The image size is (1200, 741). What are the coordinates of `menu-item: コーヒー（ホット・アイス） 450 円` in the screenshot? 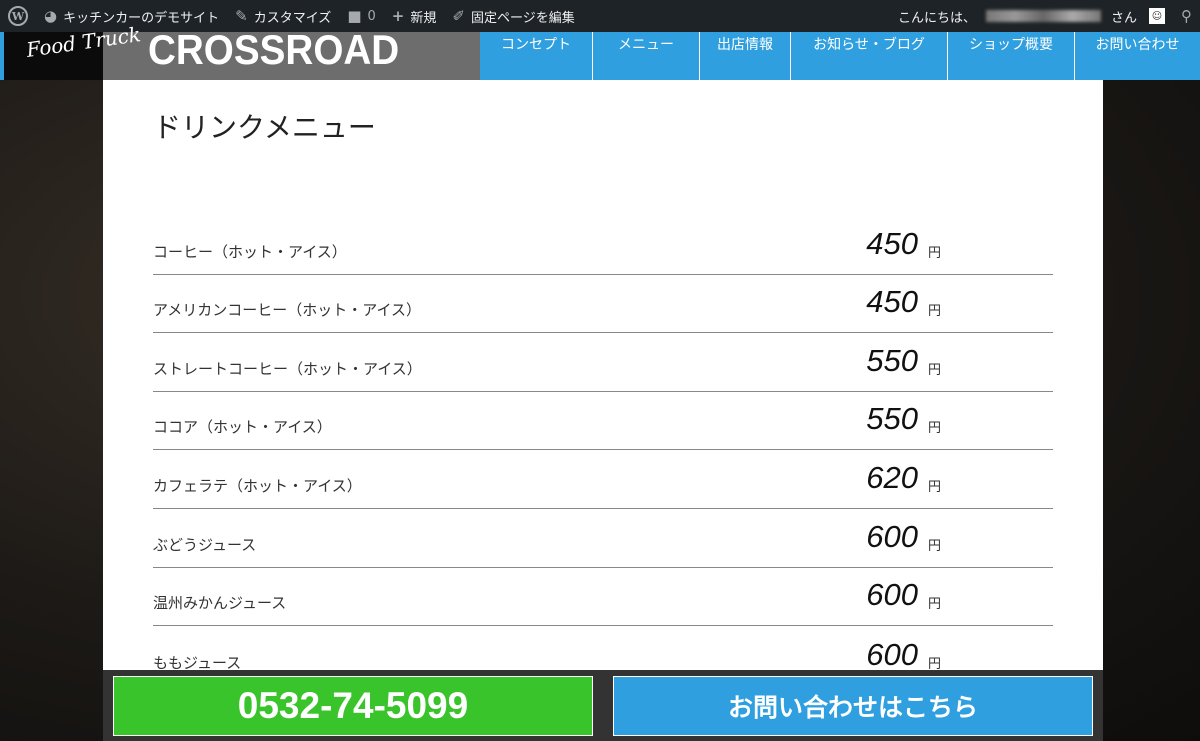 It's located at (603, 245).